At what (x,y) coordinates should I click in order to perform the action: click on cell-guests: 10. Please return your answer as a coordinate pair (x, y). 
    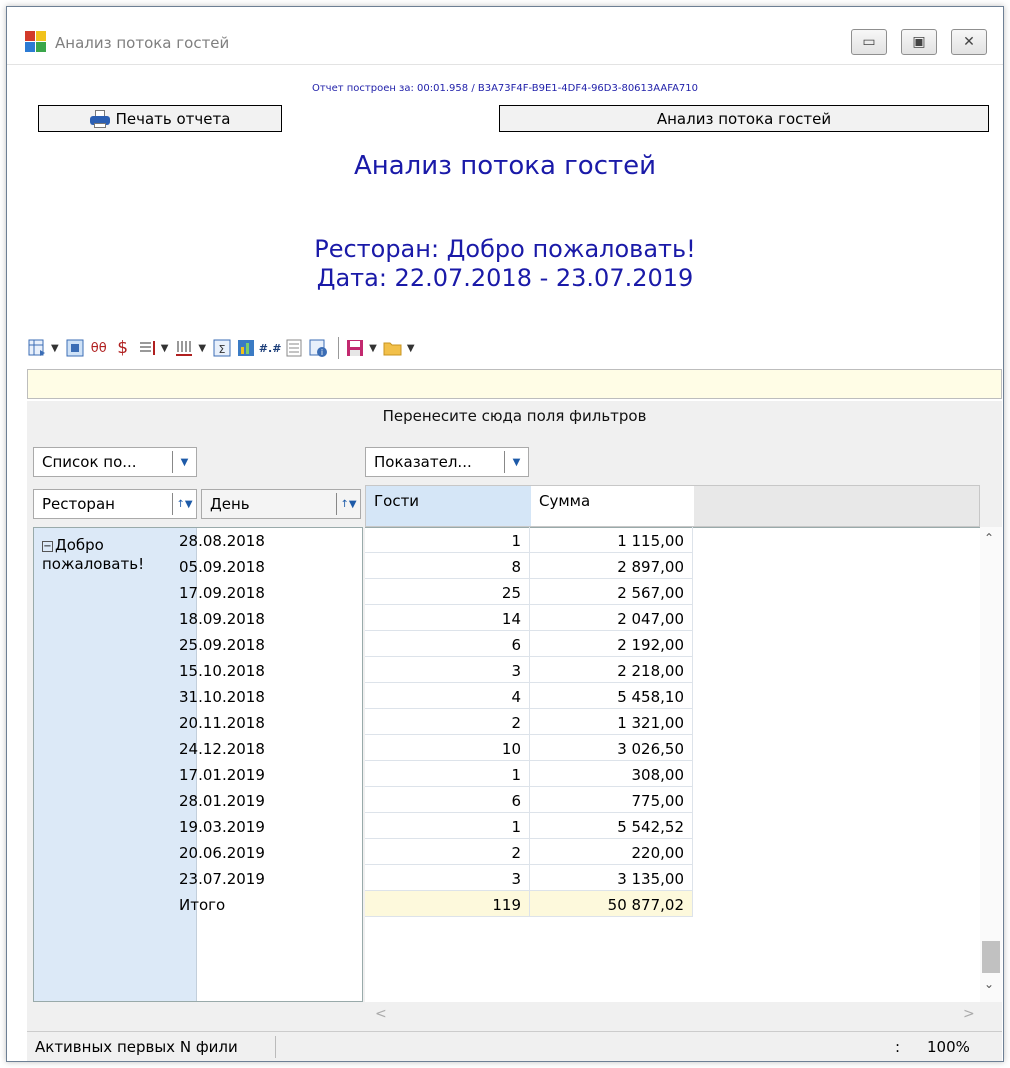
    Looking at the image, I should click on (447, 748).